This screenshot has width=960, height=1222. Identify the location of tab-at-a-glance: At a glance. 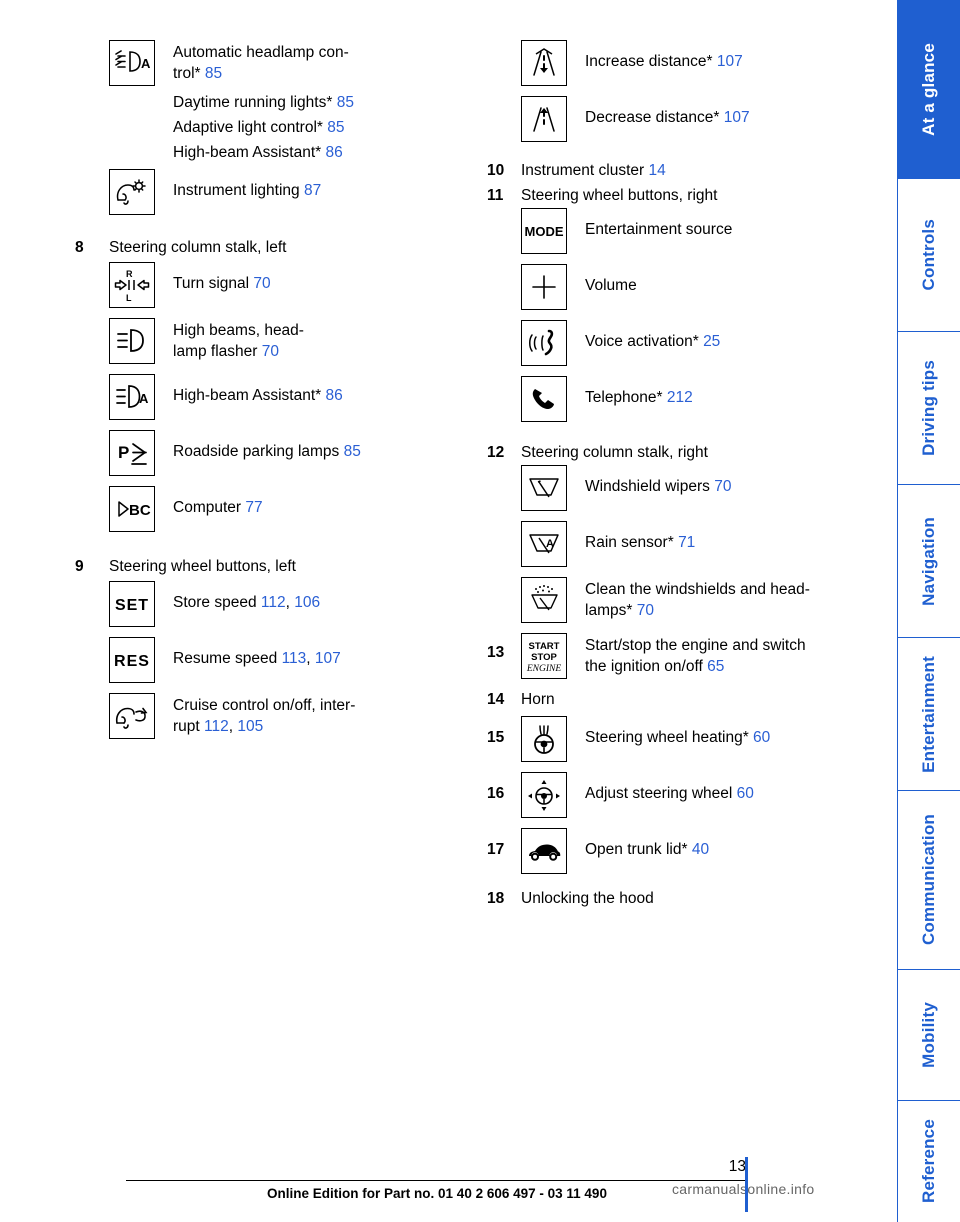
(929, 89).